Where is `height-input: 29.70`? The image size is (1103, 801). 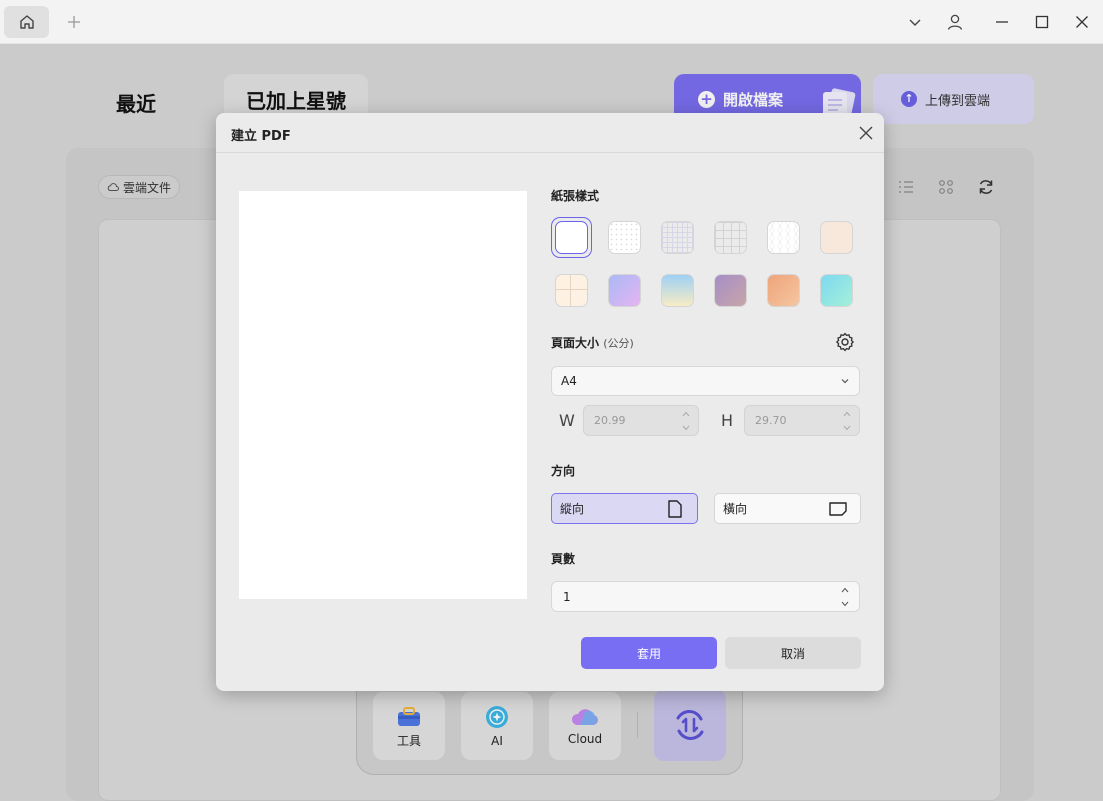
height-input: 29.70 is located at coordinates (802, 420).